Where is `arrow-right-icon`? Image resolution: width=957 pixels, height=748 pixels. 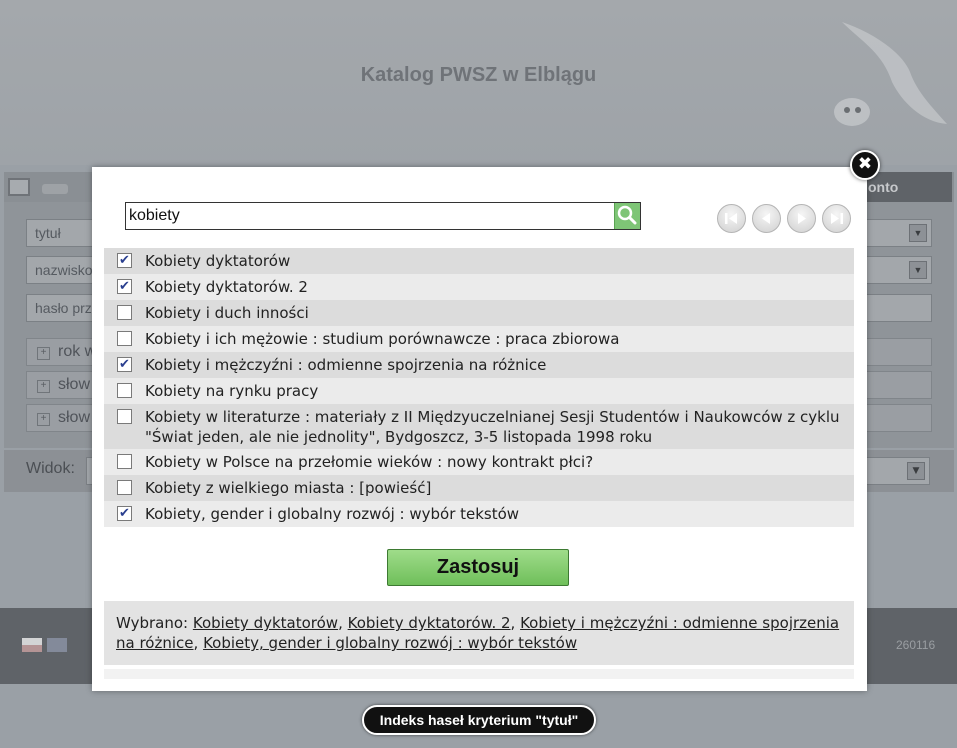 arrow-right-icon is located at coordinates (802, 218).